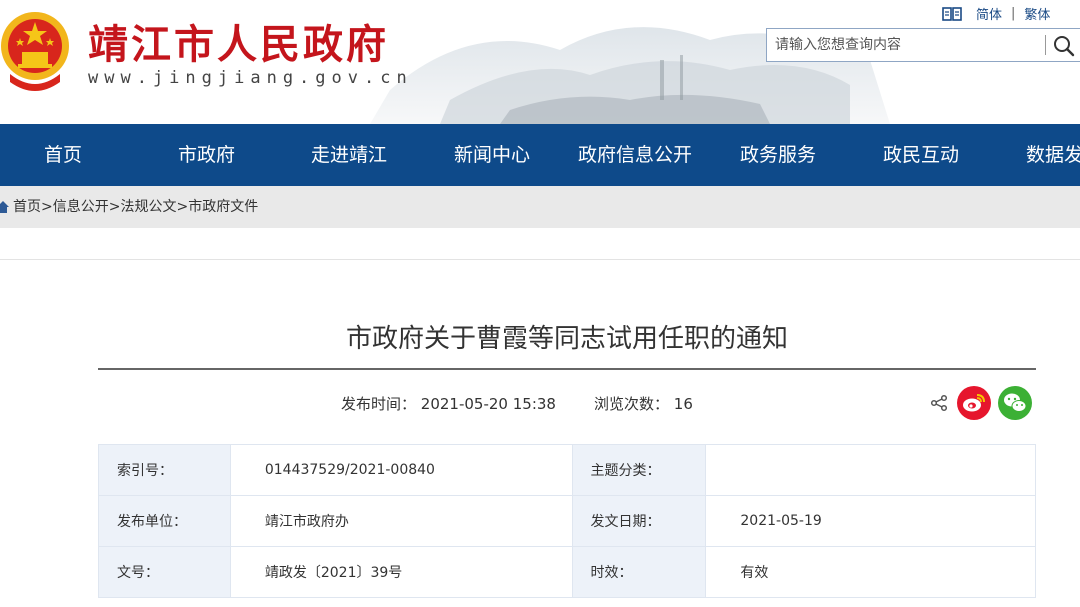 The image size is (1080, 607). Describe the element at coordinates (401, 470) in the screenshot. I see `index-number-value: 014437529/2021-00840` at that location.